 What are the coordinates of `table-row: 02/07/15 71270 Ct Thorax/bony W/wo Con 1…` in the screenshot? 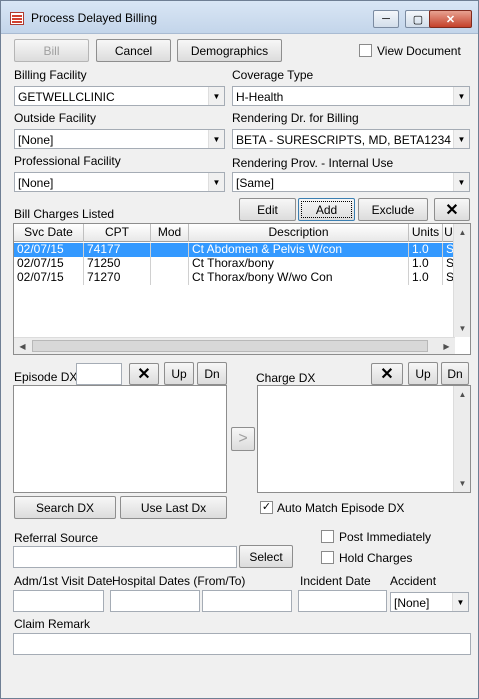 It's located at (234, 278).